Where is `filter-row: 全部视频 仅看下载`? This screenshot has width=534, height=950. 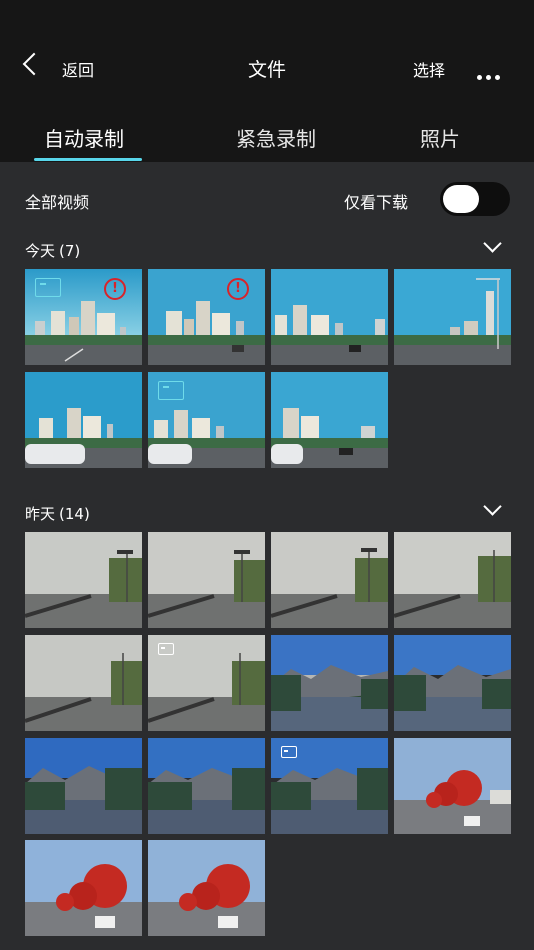
filter-row: 全部视频 仅看下载 is located at coordinates (267, 199).